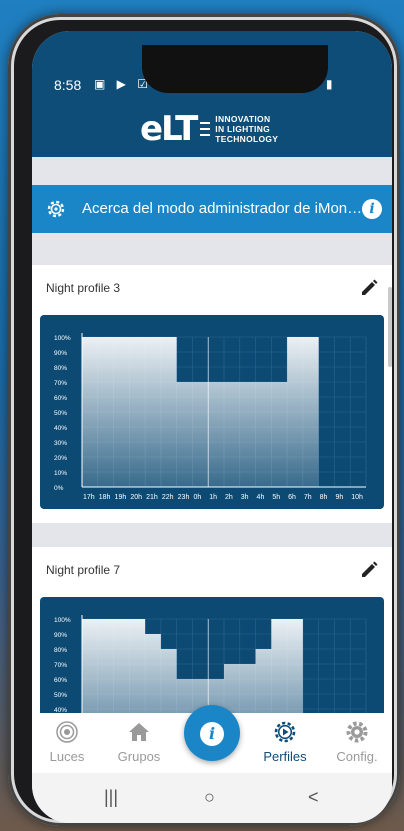 Image resolution: width=404 pixels, height=831 pixels. What do you see at coordinates (60, 443) in the screenshot?
I see `y-tick-label: 30%` at bounding box center [60, 443].